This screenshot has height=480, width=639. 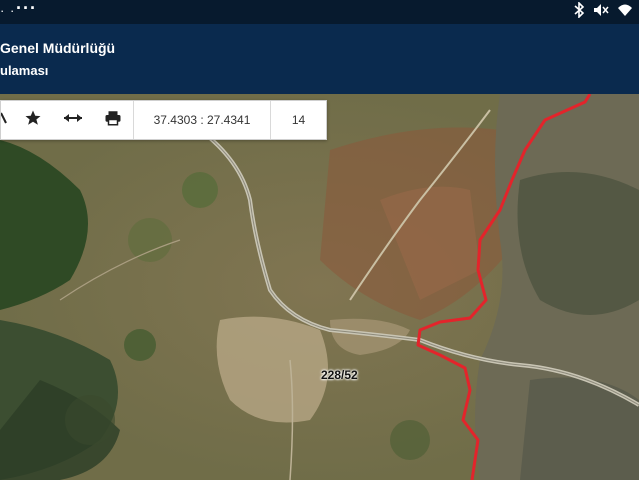 I want to click on mute-icon, so click(x=601, y=12).